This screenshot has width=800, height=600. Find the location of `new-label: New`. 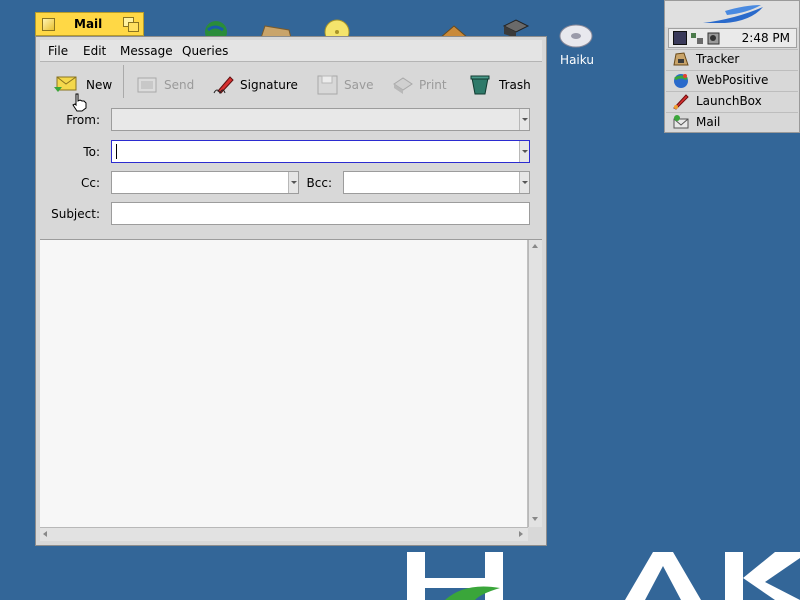

new-label: New is located at coordinates (99, 85).